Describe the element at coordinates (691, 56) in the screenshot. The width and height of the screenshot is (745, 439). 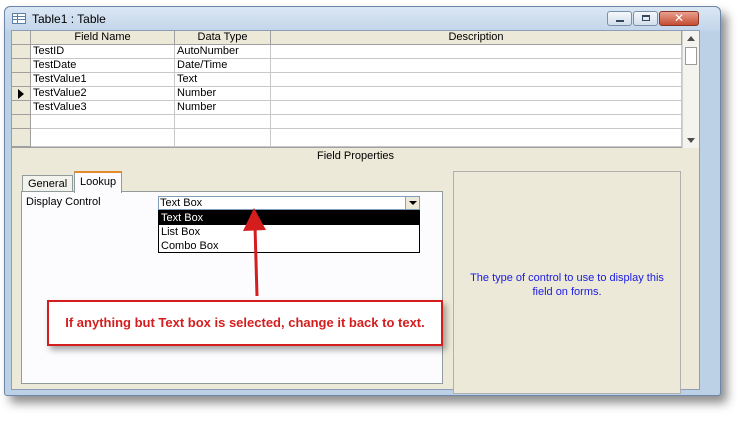
I see `scroll-thumb` at that location.